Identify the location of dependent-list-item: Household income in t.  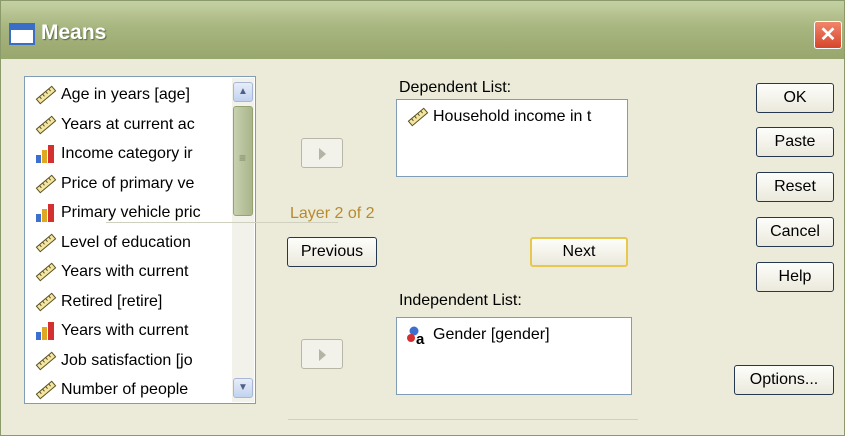
(499, 117).